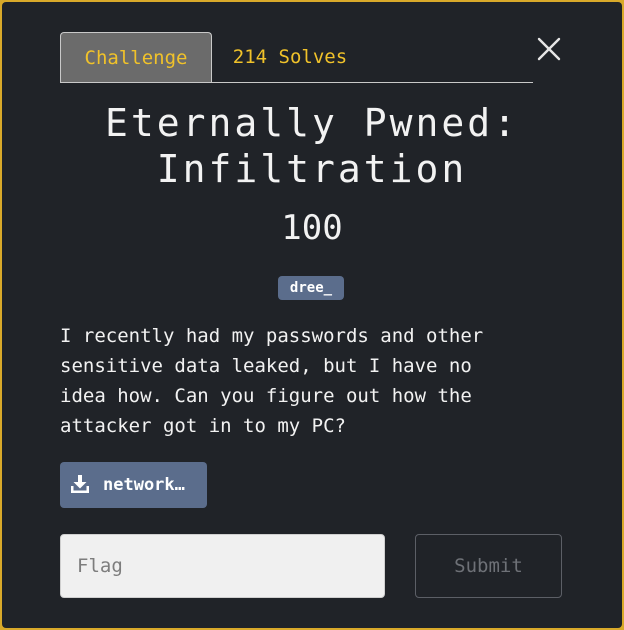 Image resolution: width=624 pixels, height=630 pixels. What do you see at coordinates (80, 484) in the screenshot?
I see `download-icon` at bounding box center [80, 484].